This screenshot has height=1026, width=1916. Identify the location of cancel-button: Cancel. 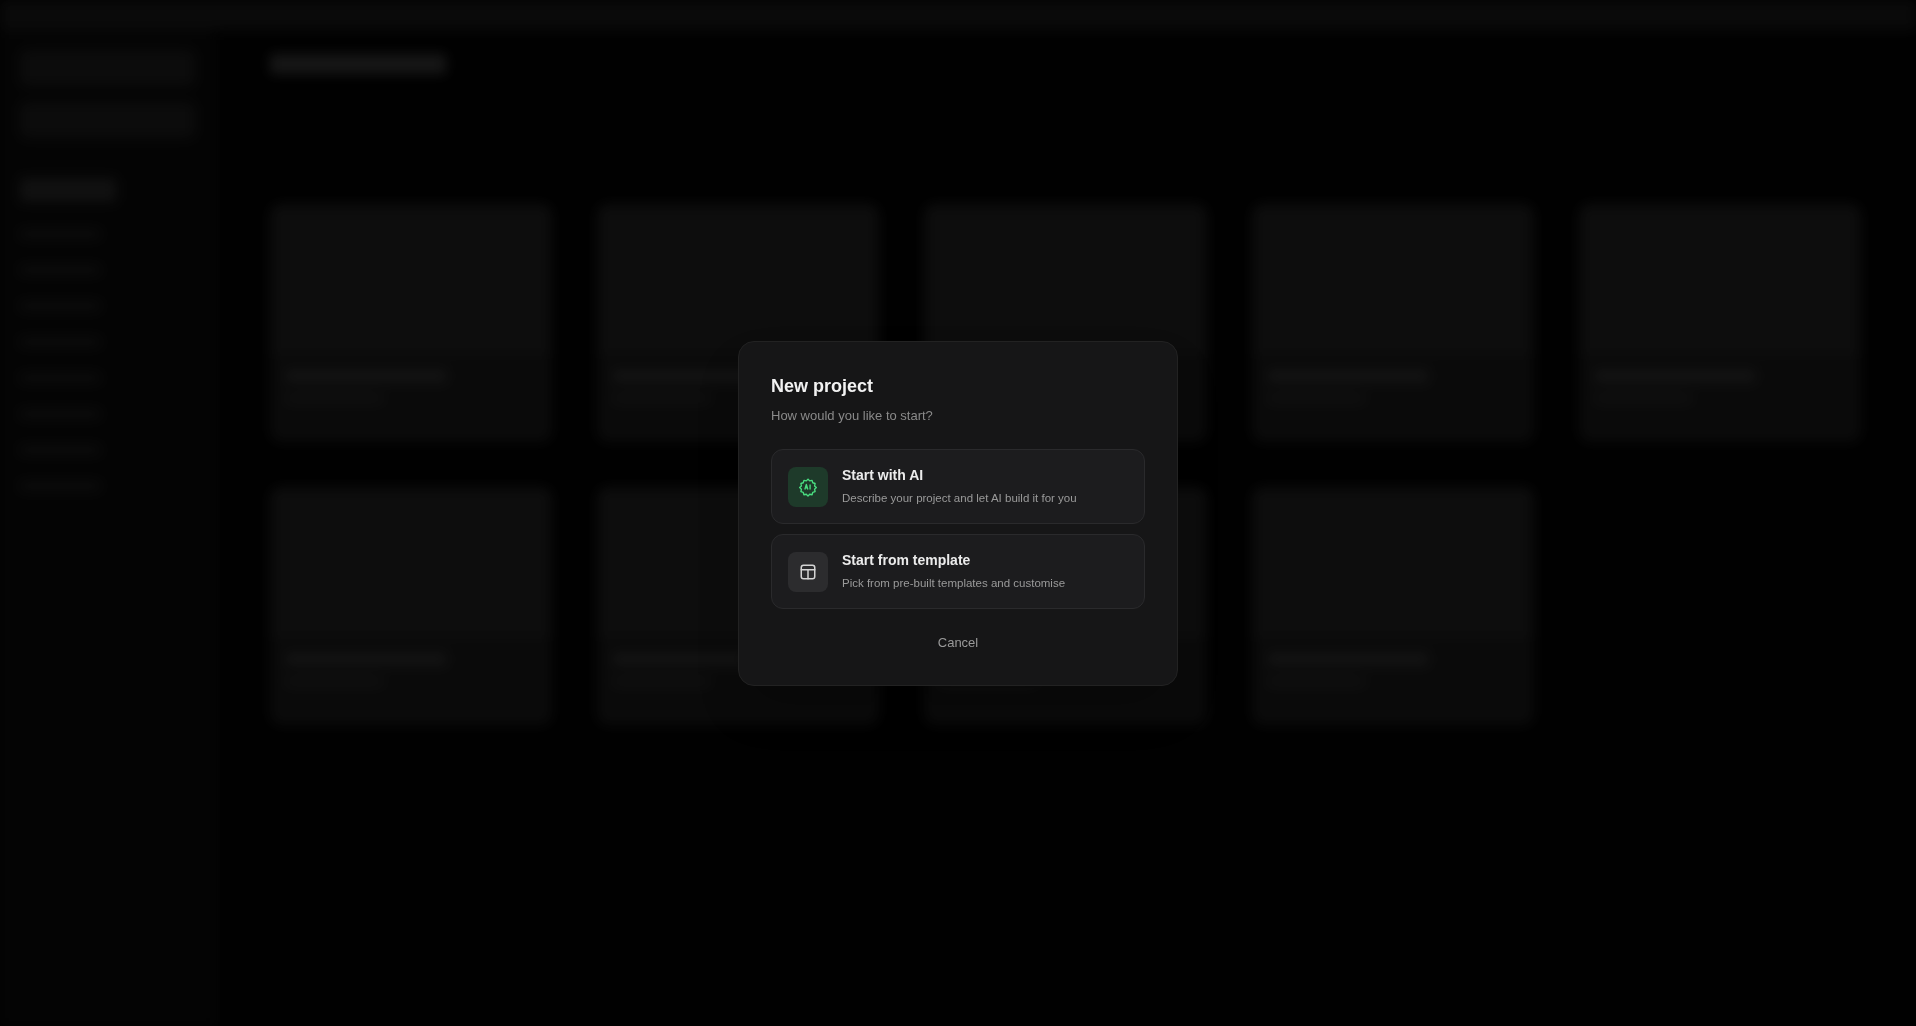
(958, 643).